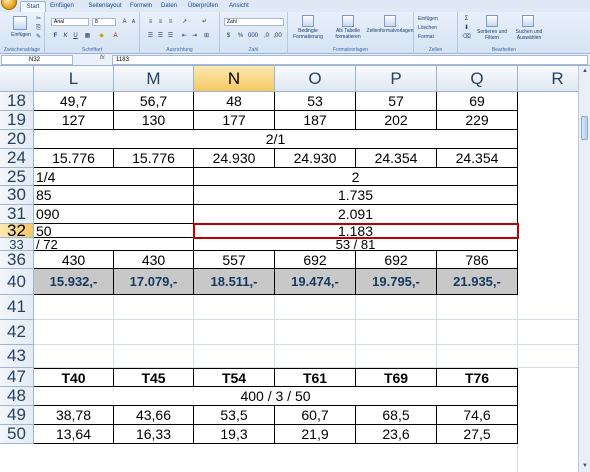 This screenshot has height=472, width=590. What do you see at coordinates (62, 6) in the screenshot?
I see `tab-insert: Einfügen` at bounding box center [62, 6].